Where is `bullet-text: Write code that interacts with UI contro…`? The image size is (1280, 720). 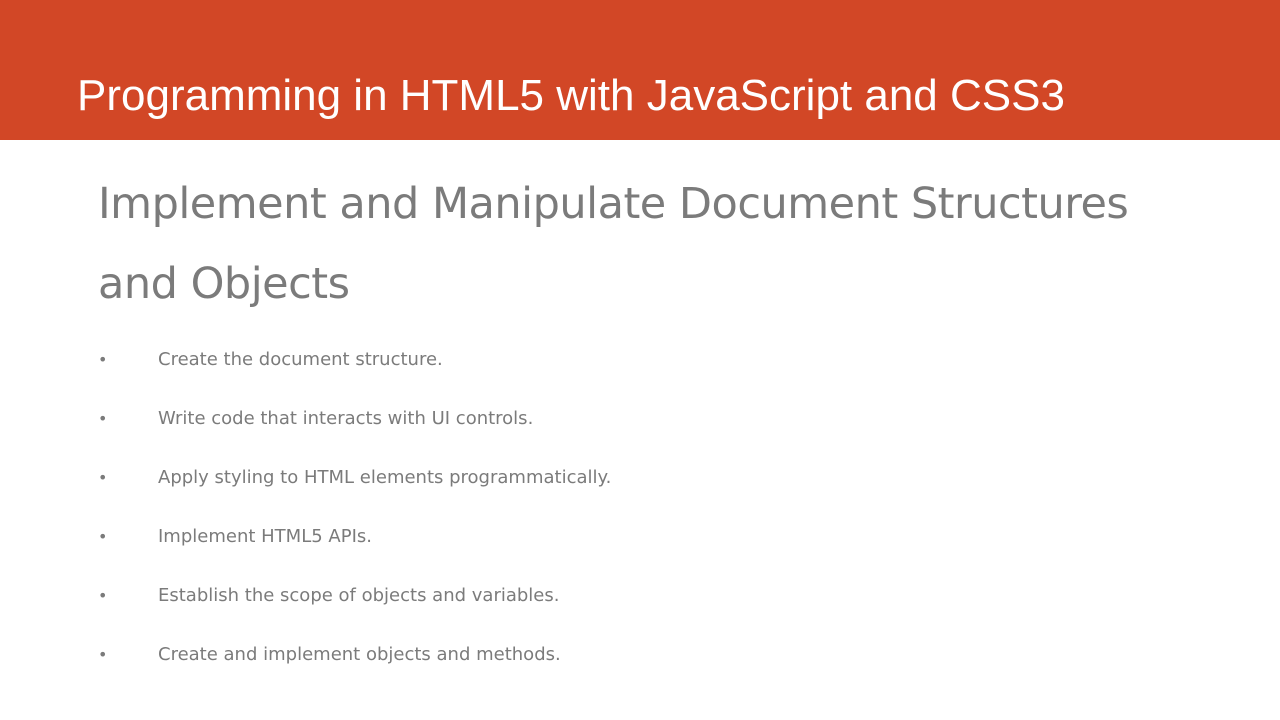
bullet-text: Write code that interacts with UI contro… is located at coordinates (346, 418).